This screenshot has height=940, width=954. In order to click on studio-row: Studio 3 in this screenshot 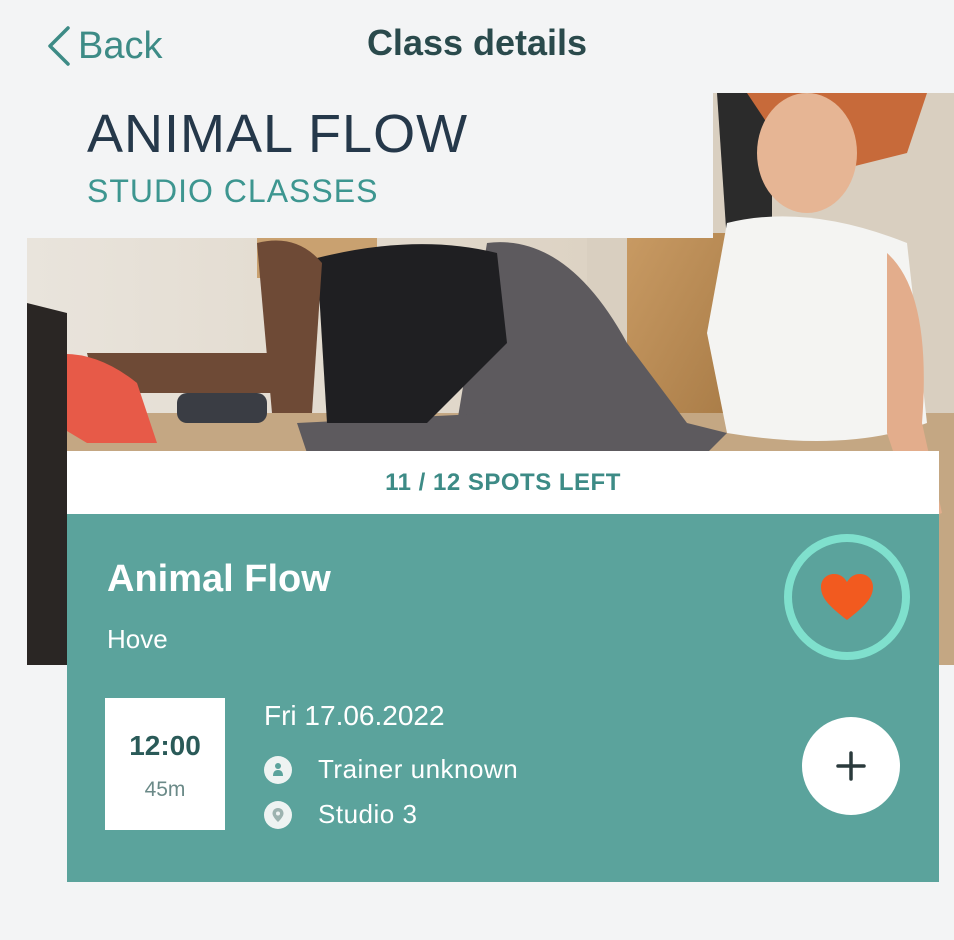, I will do `click(340, 814)`.